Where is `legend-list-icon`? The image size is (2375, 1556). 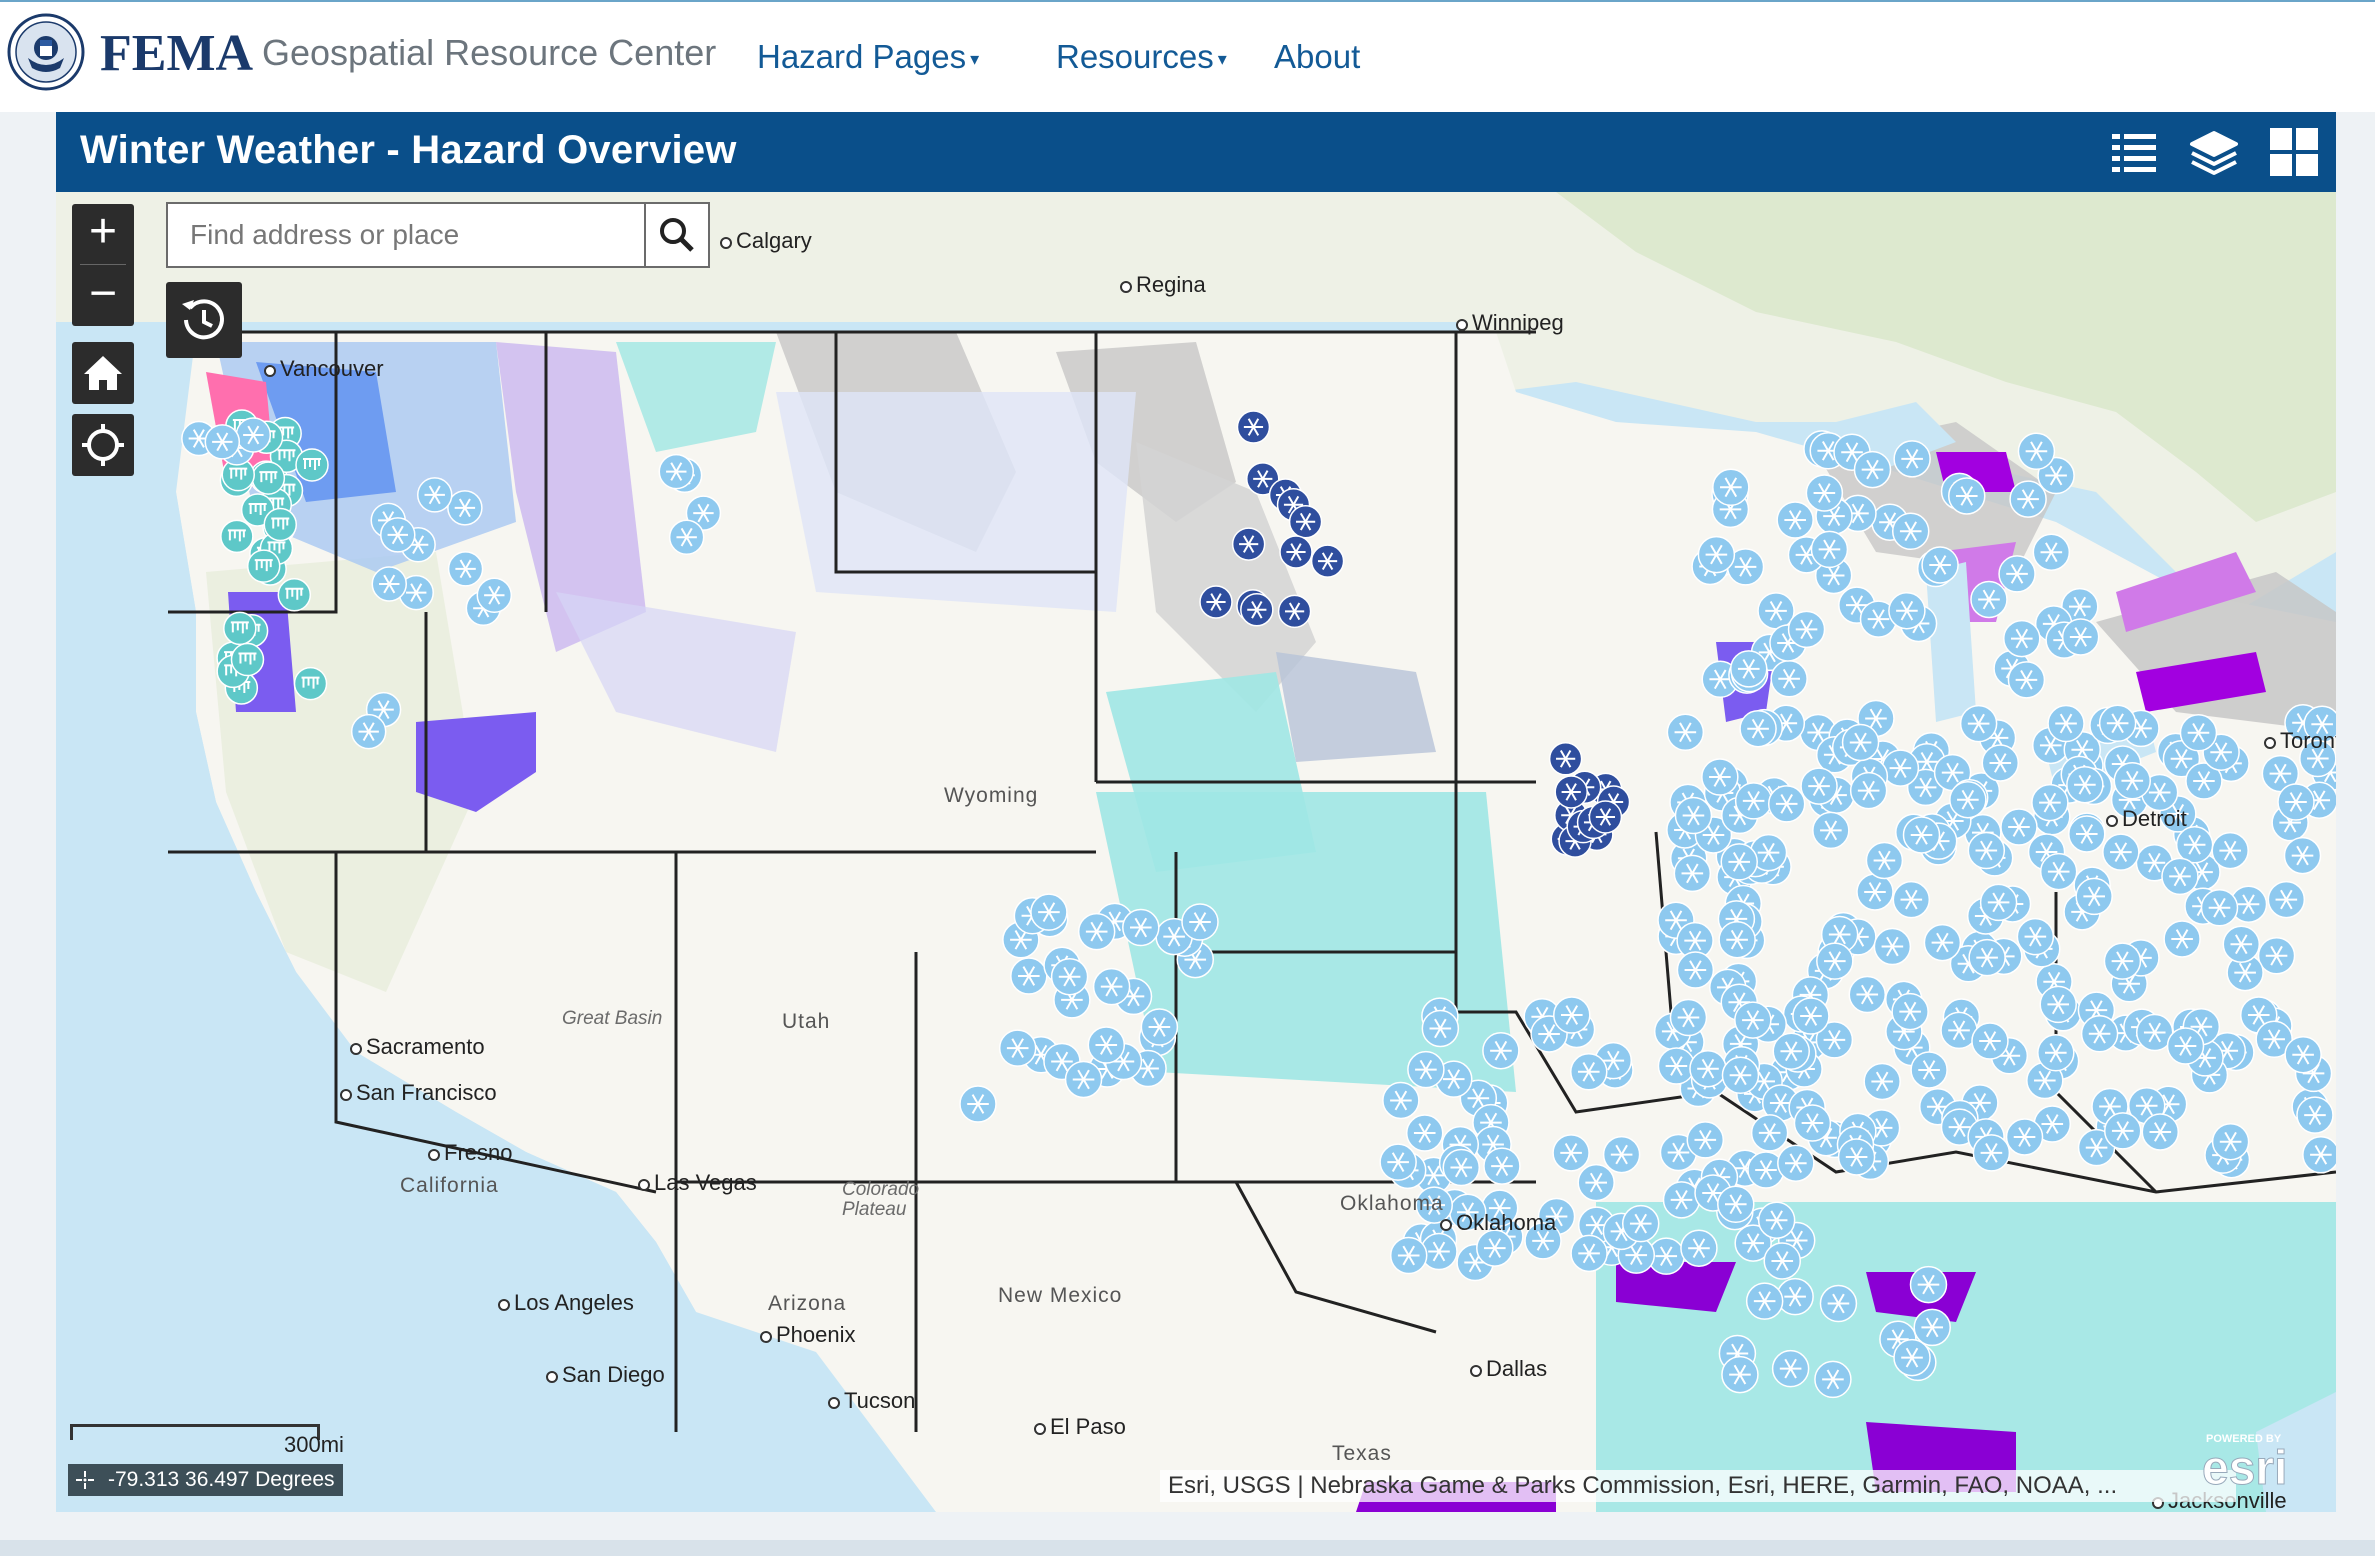
legend-list-icon is located at coordinates (2134, 152).